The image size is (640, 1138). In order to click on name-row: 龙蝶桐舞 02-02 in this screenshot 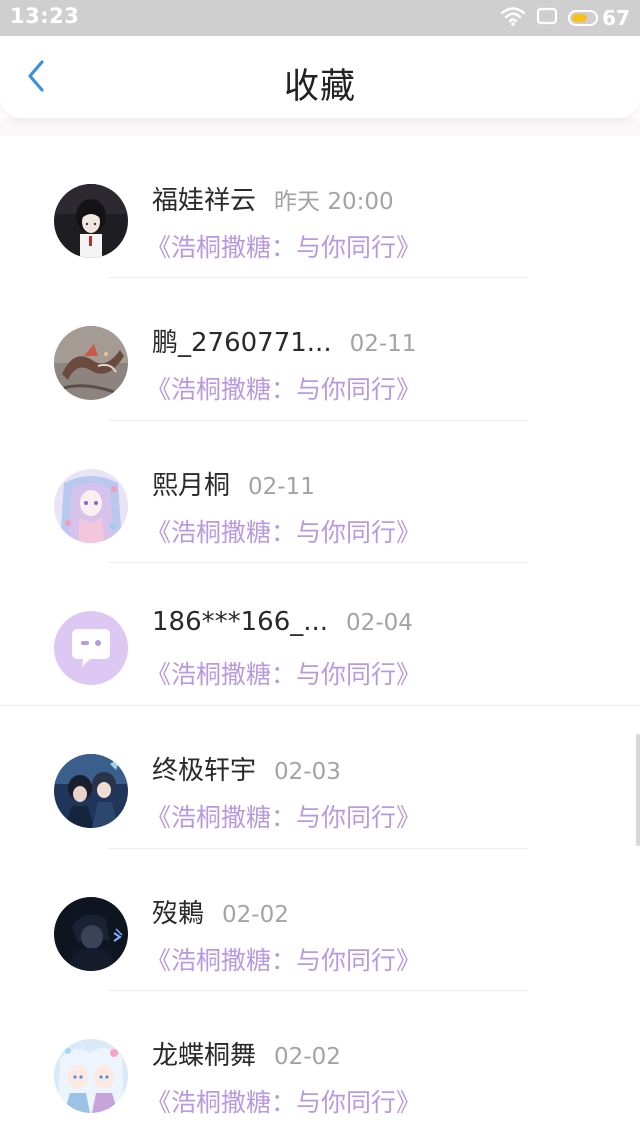, I will do `click(286, 1053)`.